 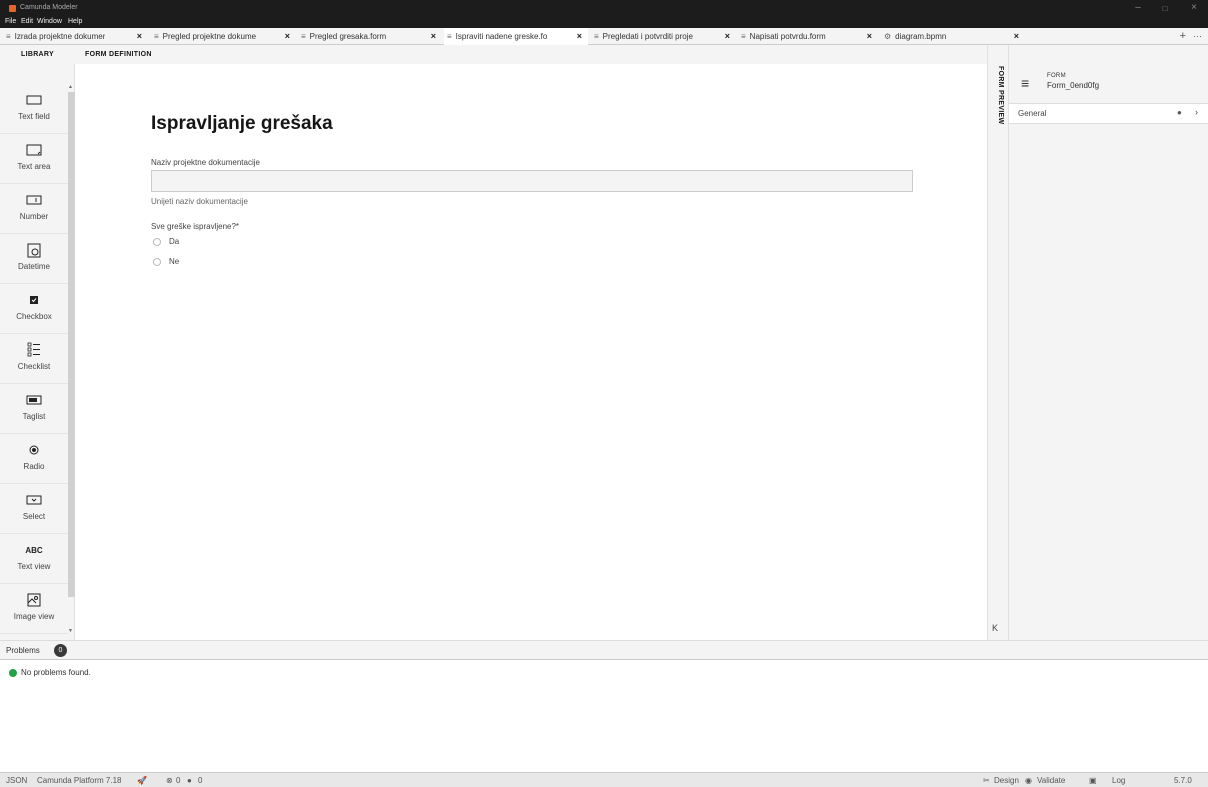 What do you see at coordinates (189, 780) in the screenshot?
I see `warning-count-icon: ●` at bounding box center [189, 780].